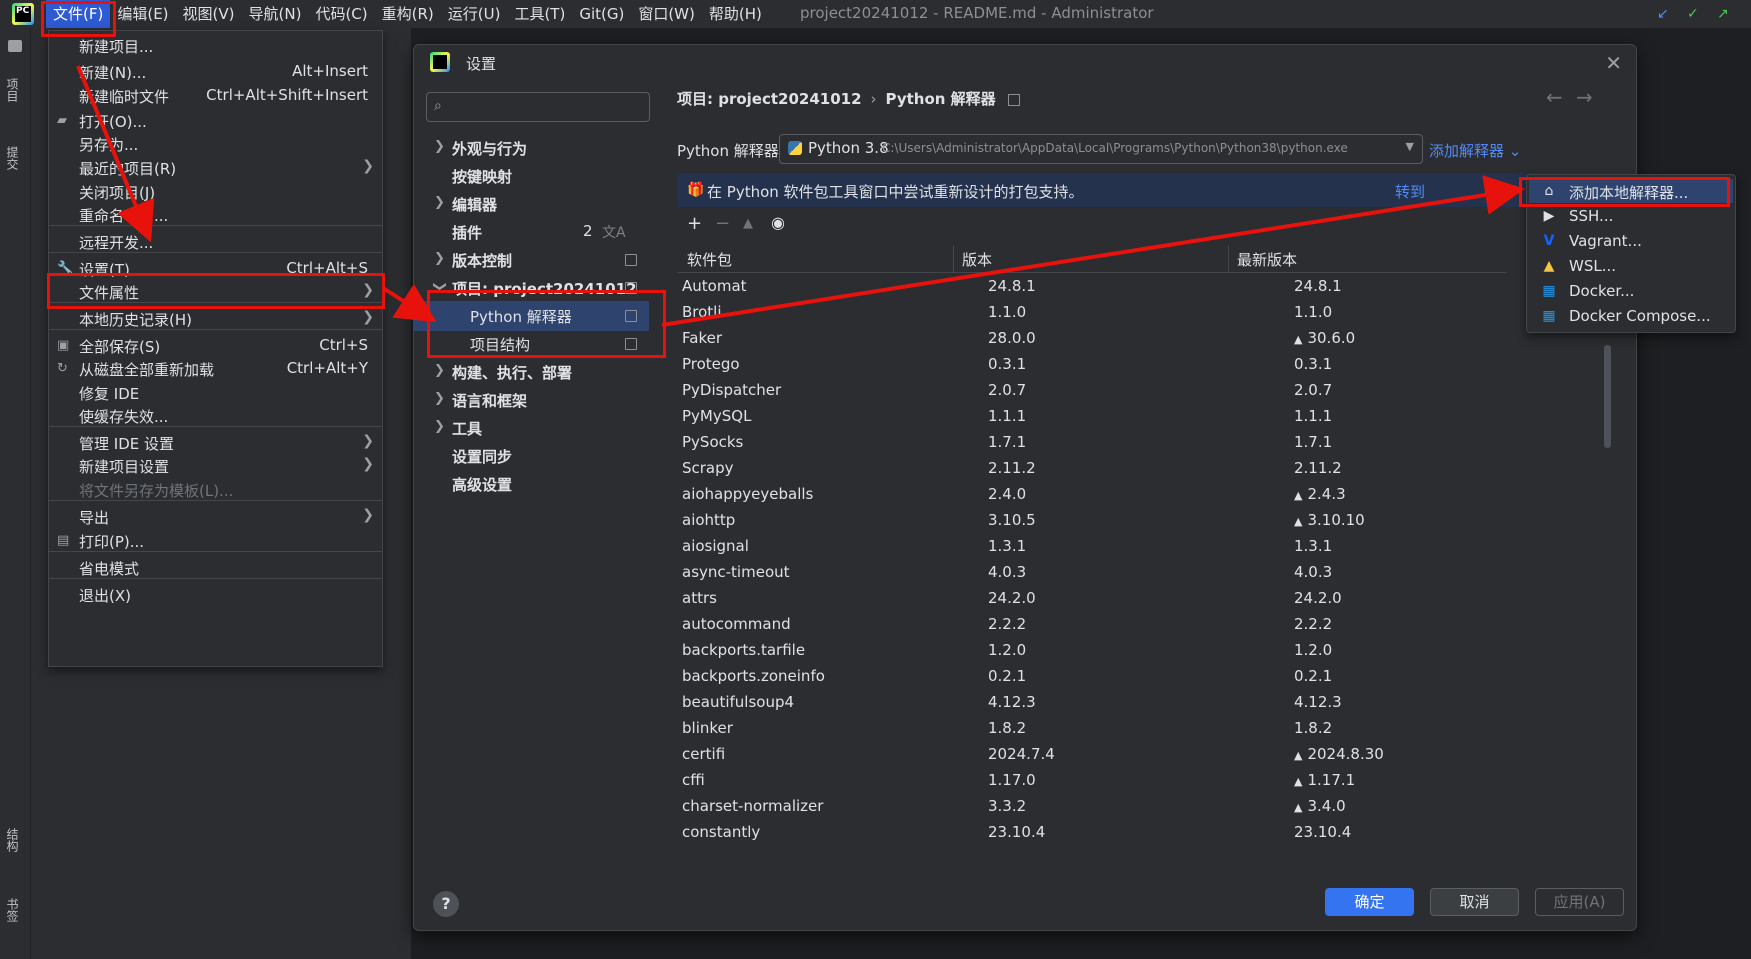  Describe the element at coordinates (1092, 416) in the screenshot. I see `package-row: PyMySQL 1.1.1 1.1.1` at that location.